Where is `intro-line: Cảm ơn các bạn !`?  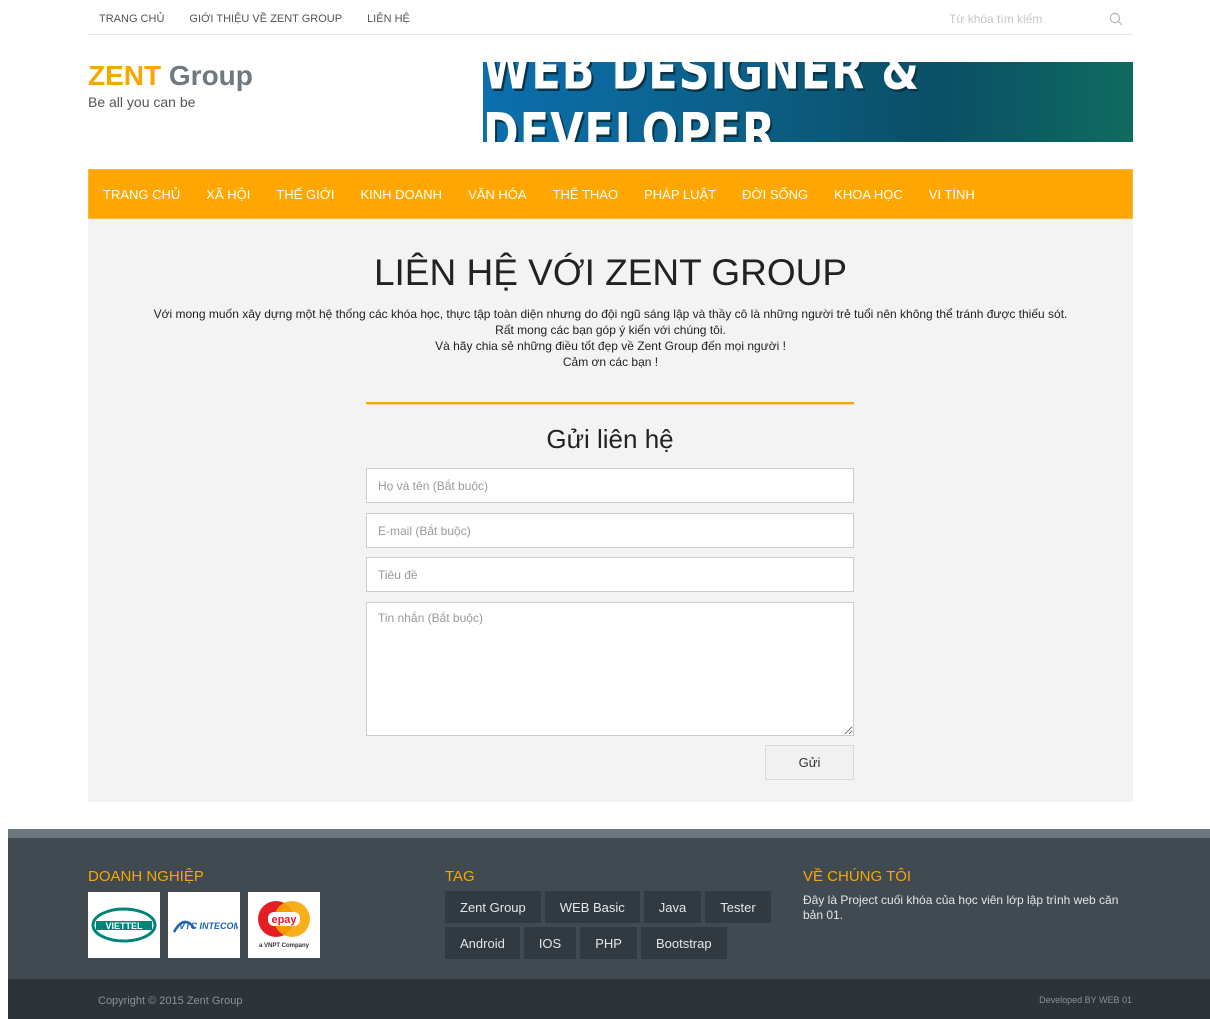
intro-line: Cảm ơn các bạn ! is located at coordinates (610, 362).